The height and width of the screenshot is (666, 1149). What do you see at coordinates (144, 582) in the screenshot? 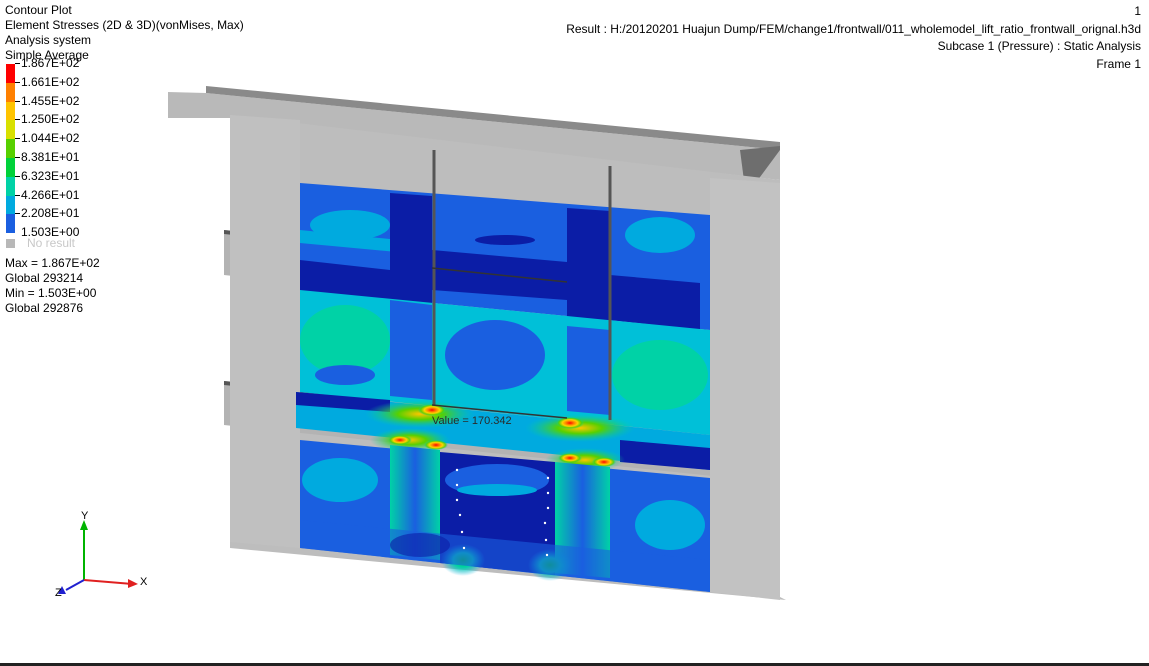
I see `x-axis-label: X` at bounding box center [144, 582].